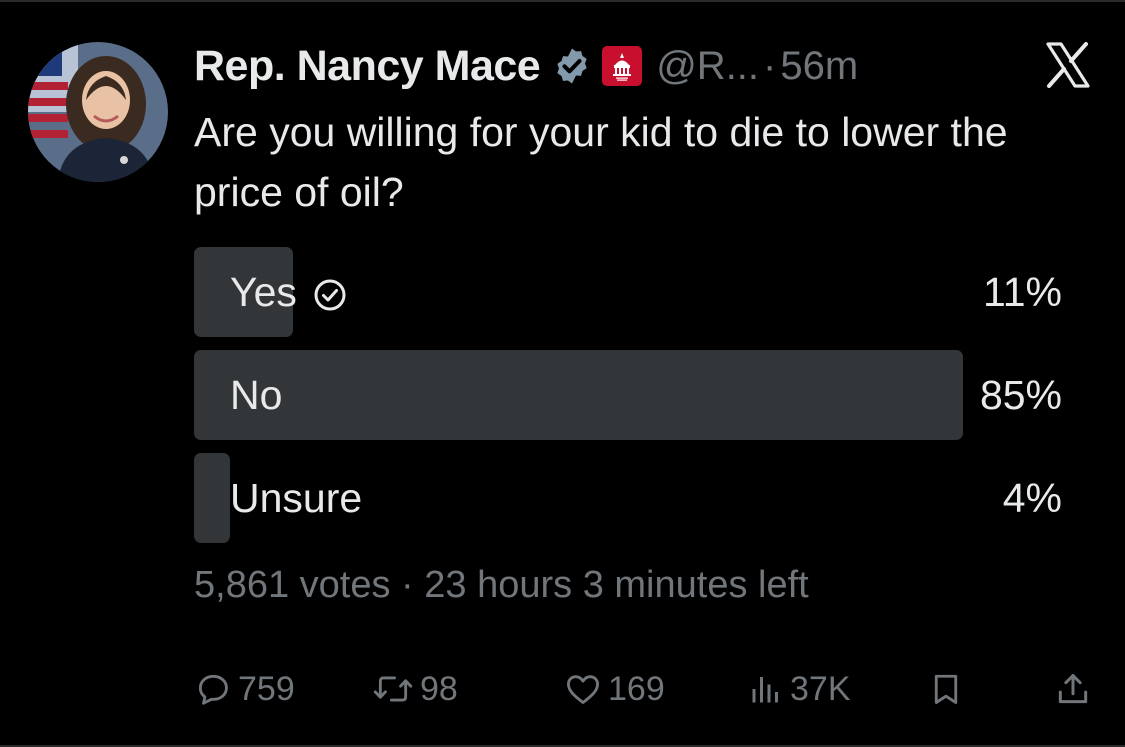 The image size is (1125, 747). I want to click on poll-meta: 5,861 votes · 23 hours 3 minutes left, so click(501, 585).